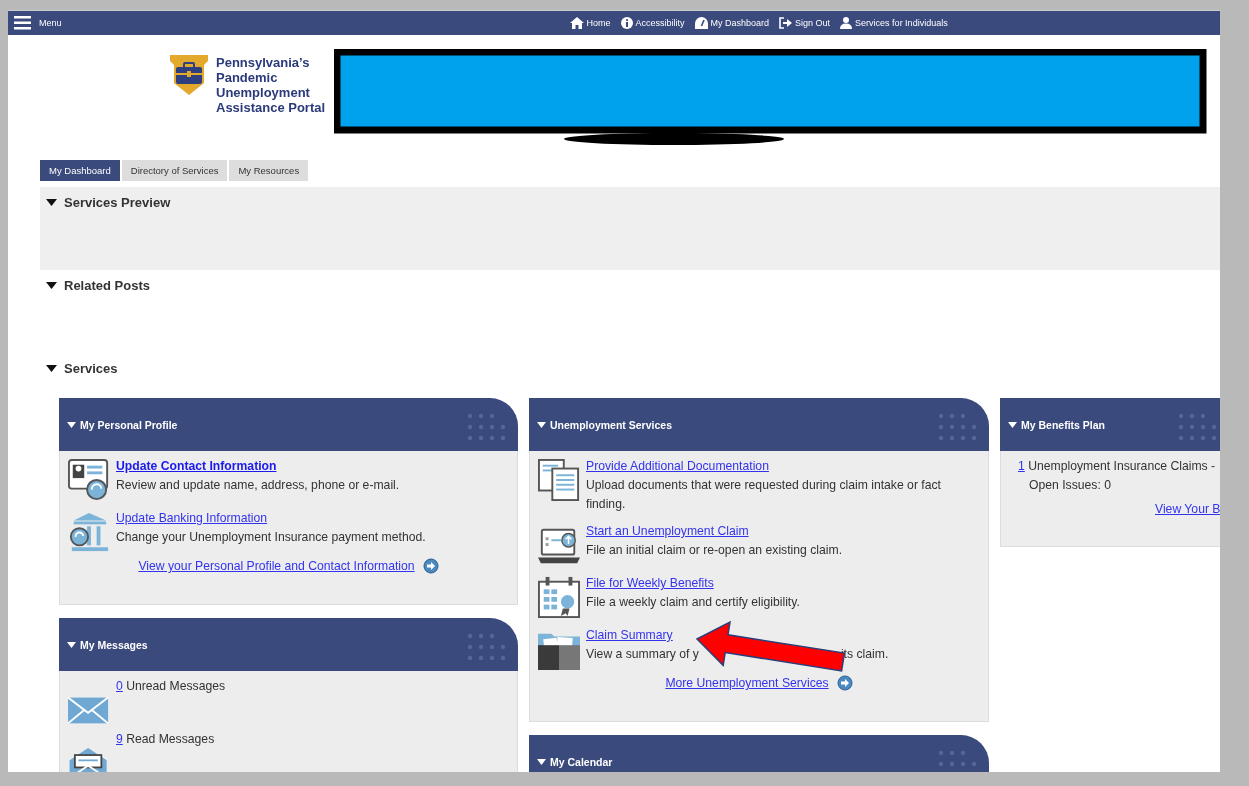 This screenshot has height=786, width=1249. Describe the element at coordinates (642, 654) in the screenshot. I see `service-description: View a summary of y` at that location.